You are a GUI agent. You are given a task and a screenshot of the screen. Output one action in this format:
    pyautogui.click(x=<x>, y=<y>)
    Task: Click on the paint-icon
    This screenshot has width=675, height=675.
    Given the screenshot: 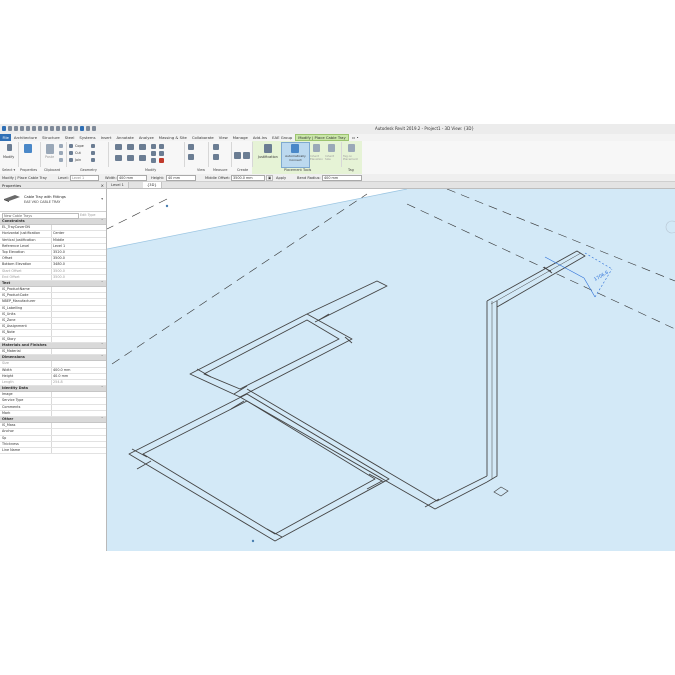 What is the action you would take?
    pyautogui.click(x=93, y=153)
    